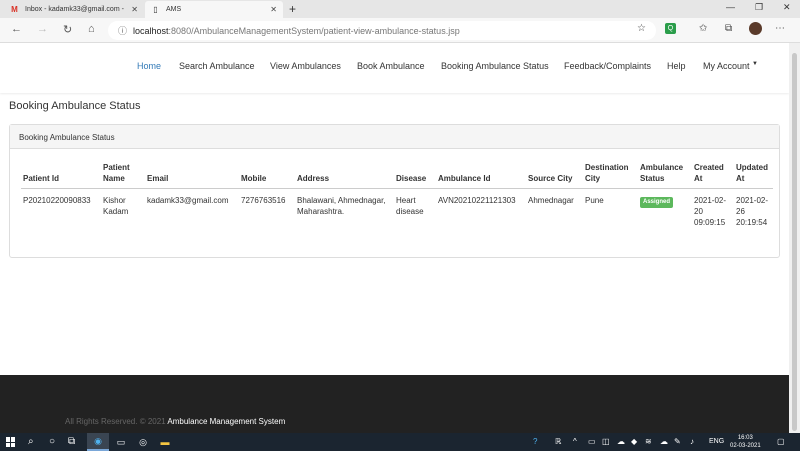 The width and height of the screenshot is (800, 451). I want to click on col-patient-id: Patient Id, so click(61, 174).